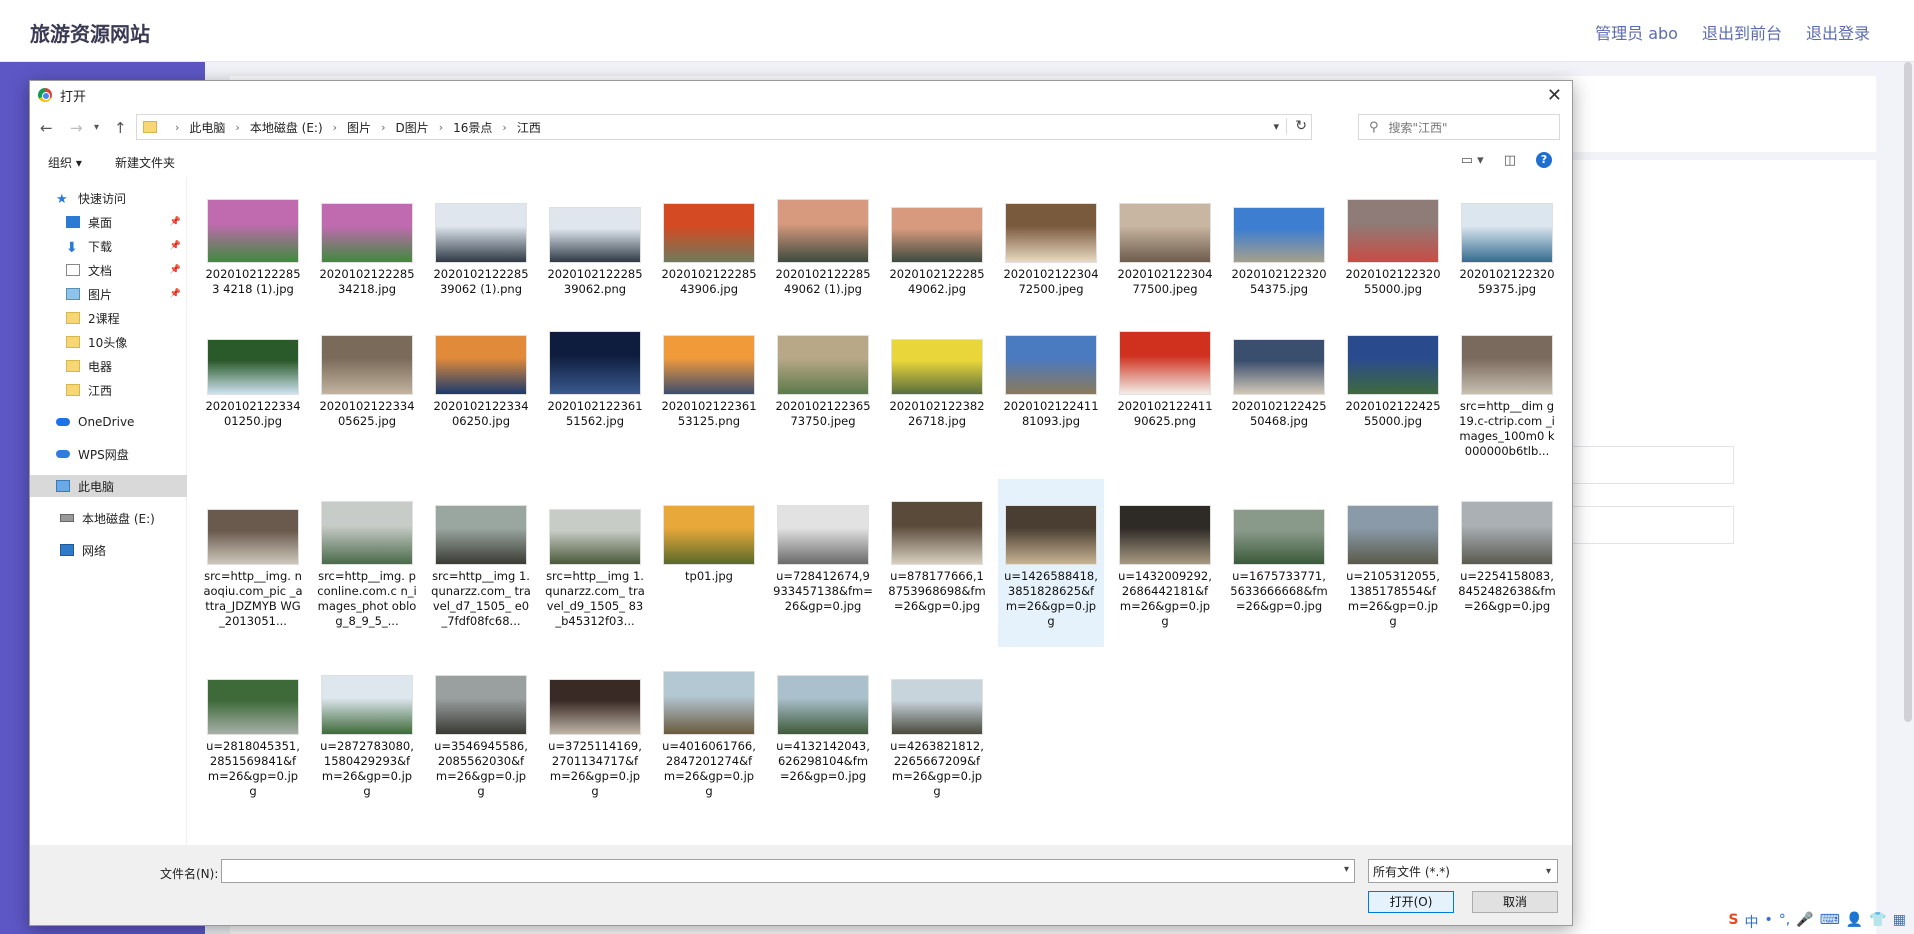  Describe the element at coordinates (937, 393) in the screenshot. I see `file-tile: 2020102122382 26718.jpg` at that location.